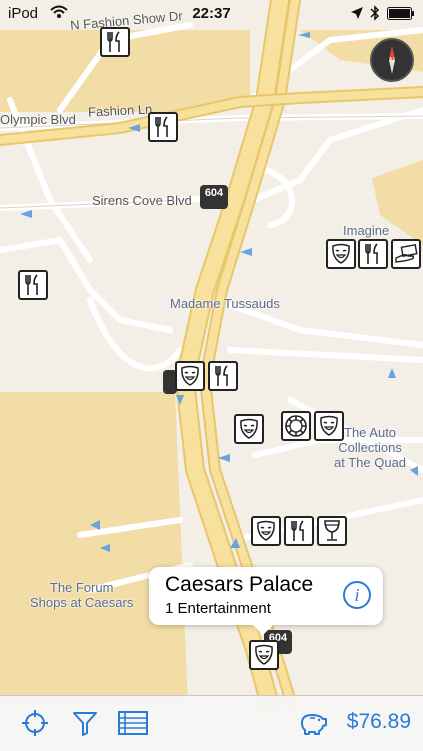 This screenshot has height=751, width=423. I want to click on status-bar: iPod 22:37, so click(211, 14).